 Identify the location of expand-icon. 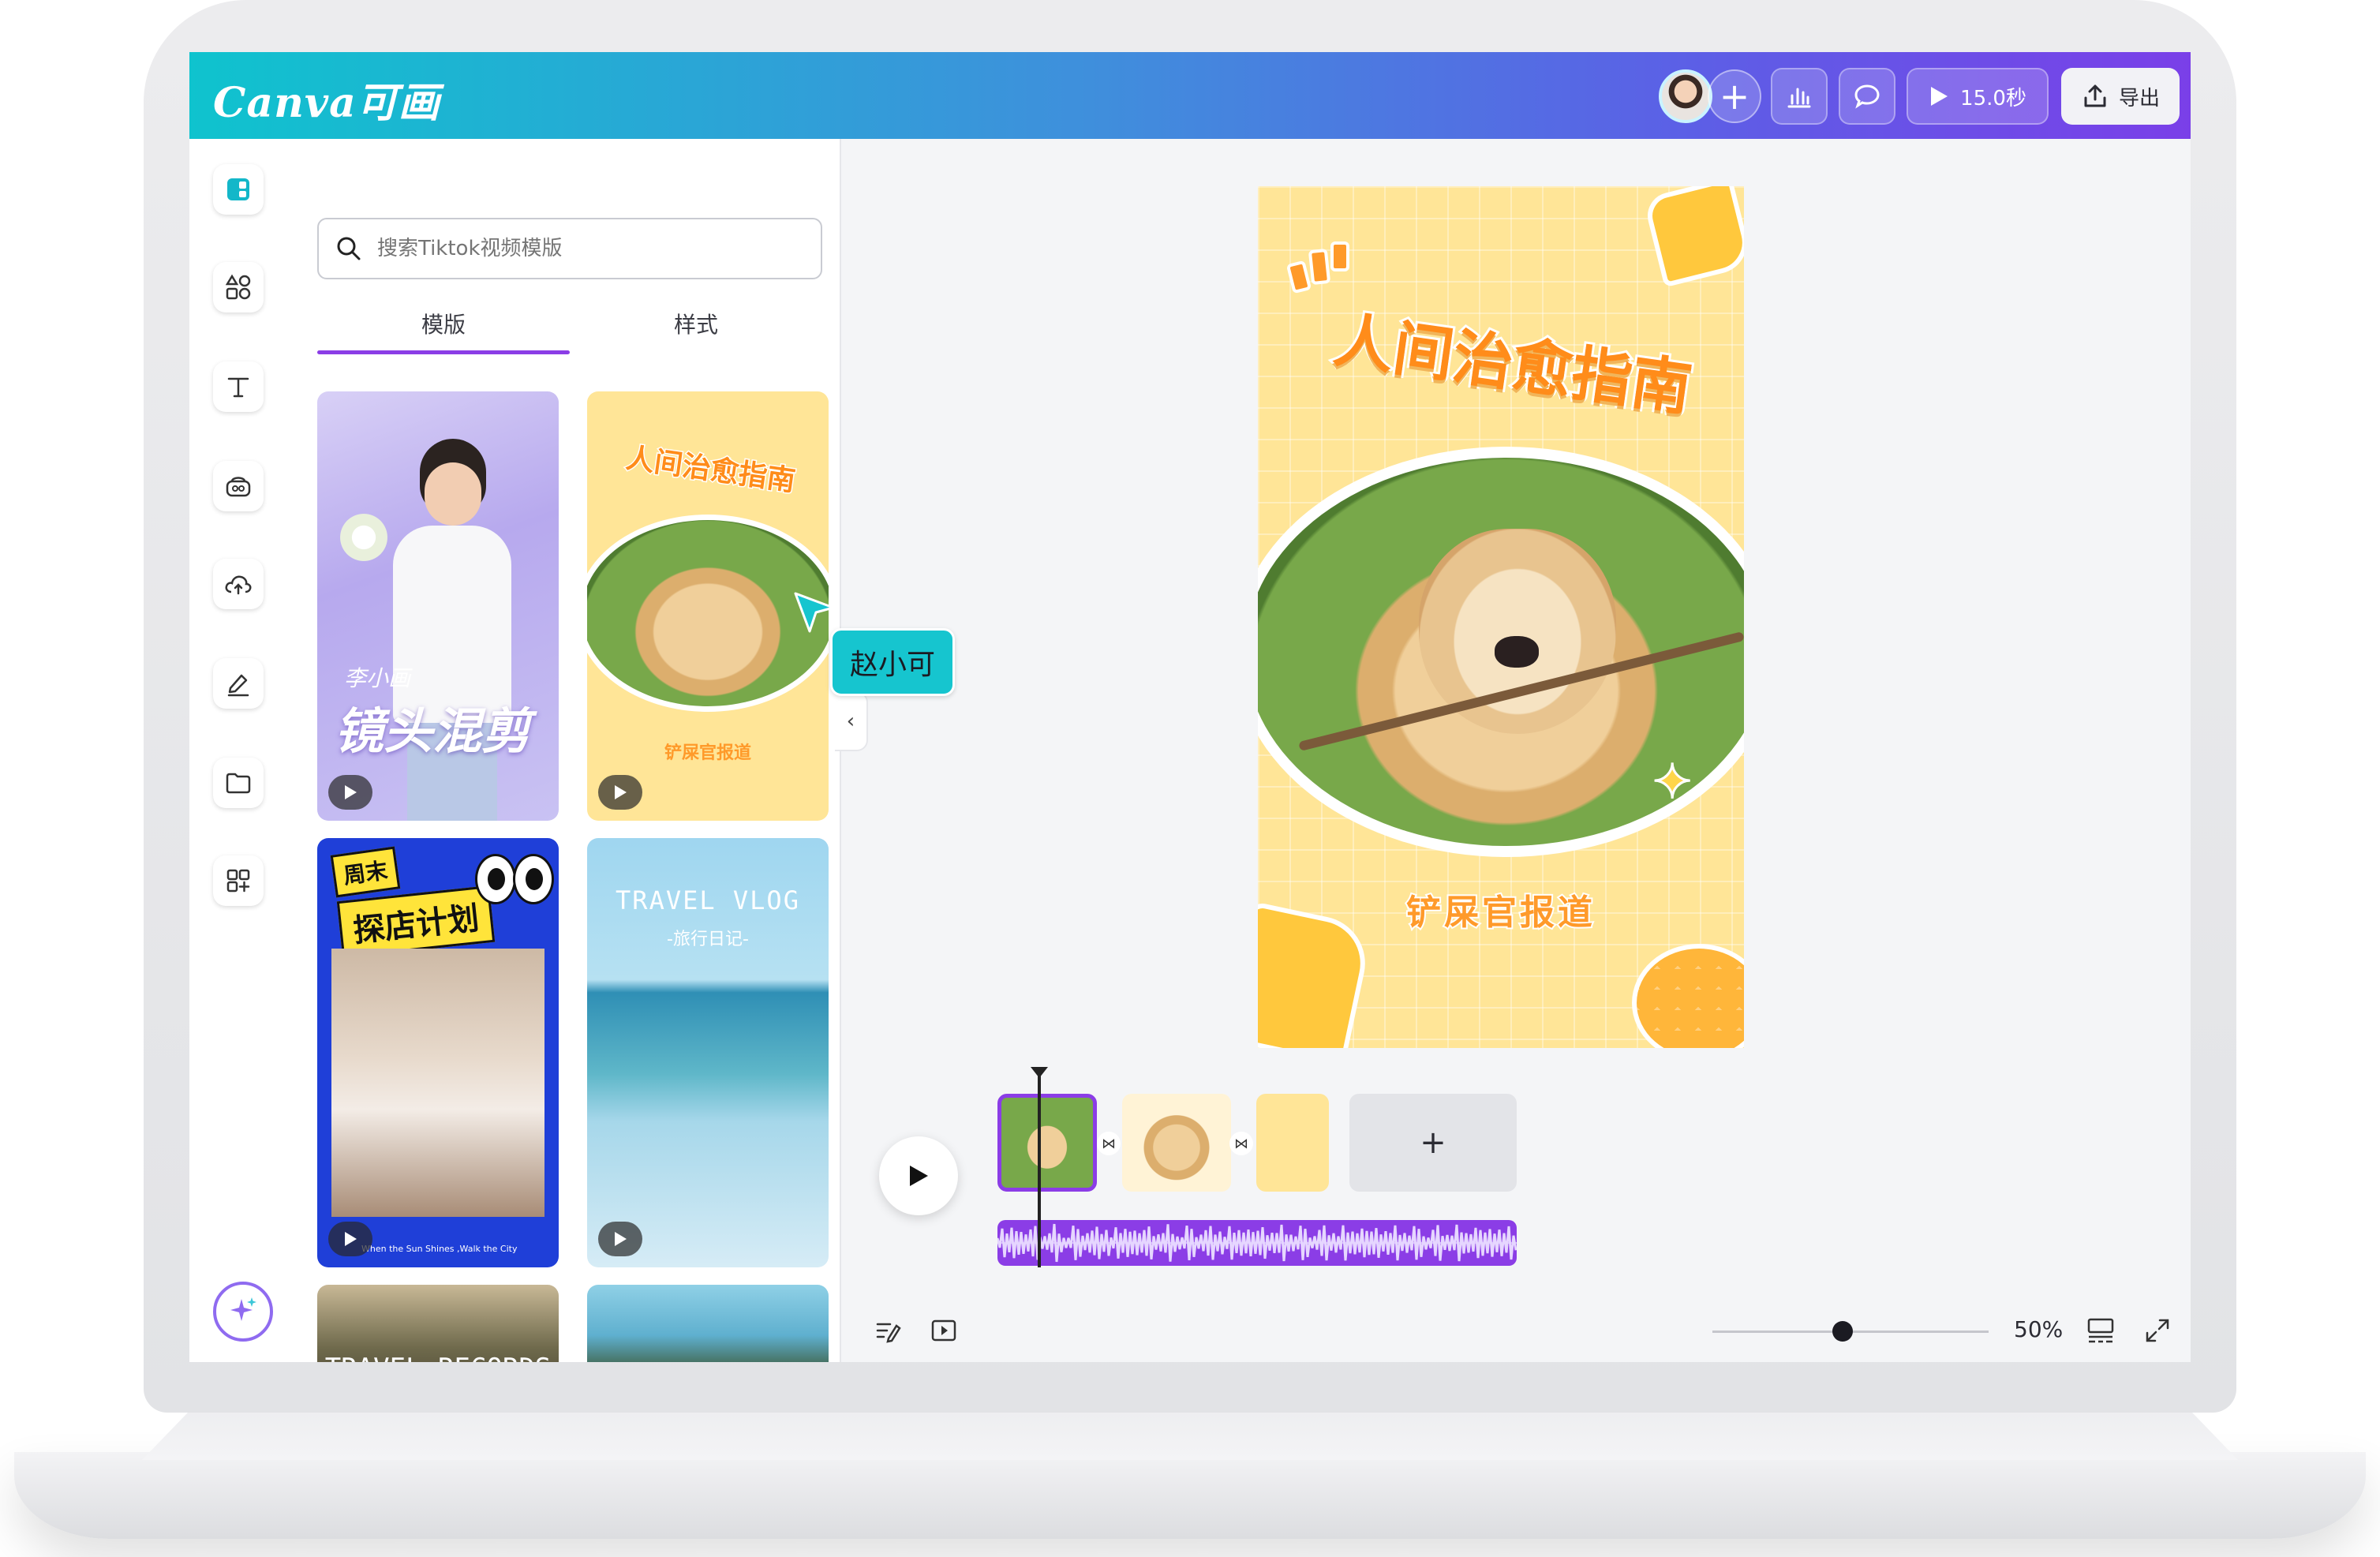
(2157, 1330).